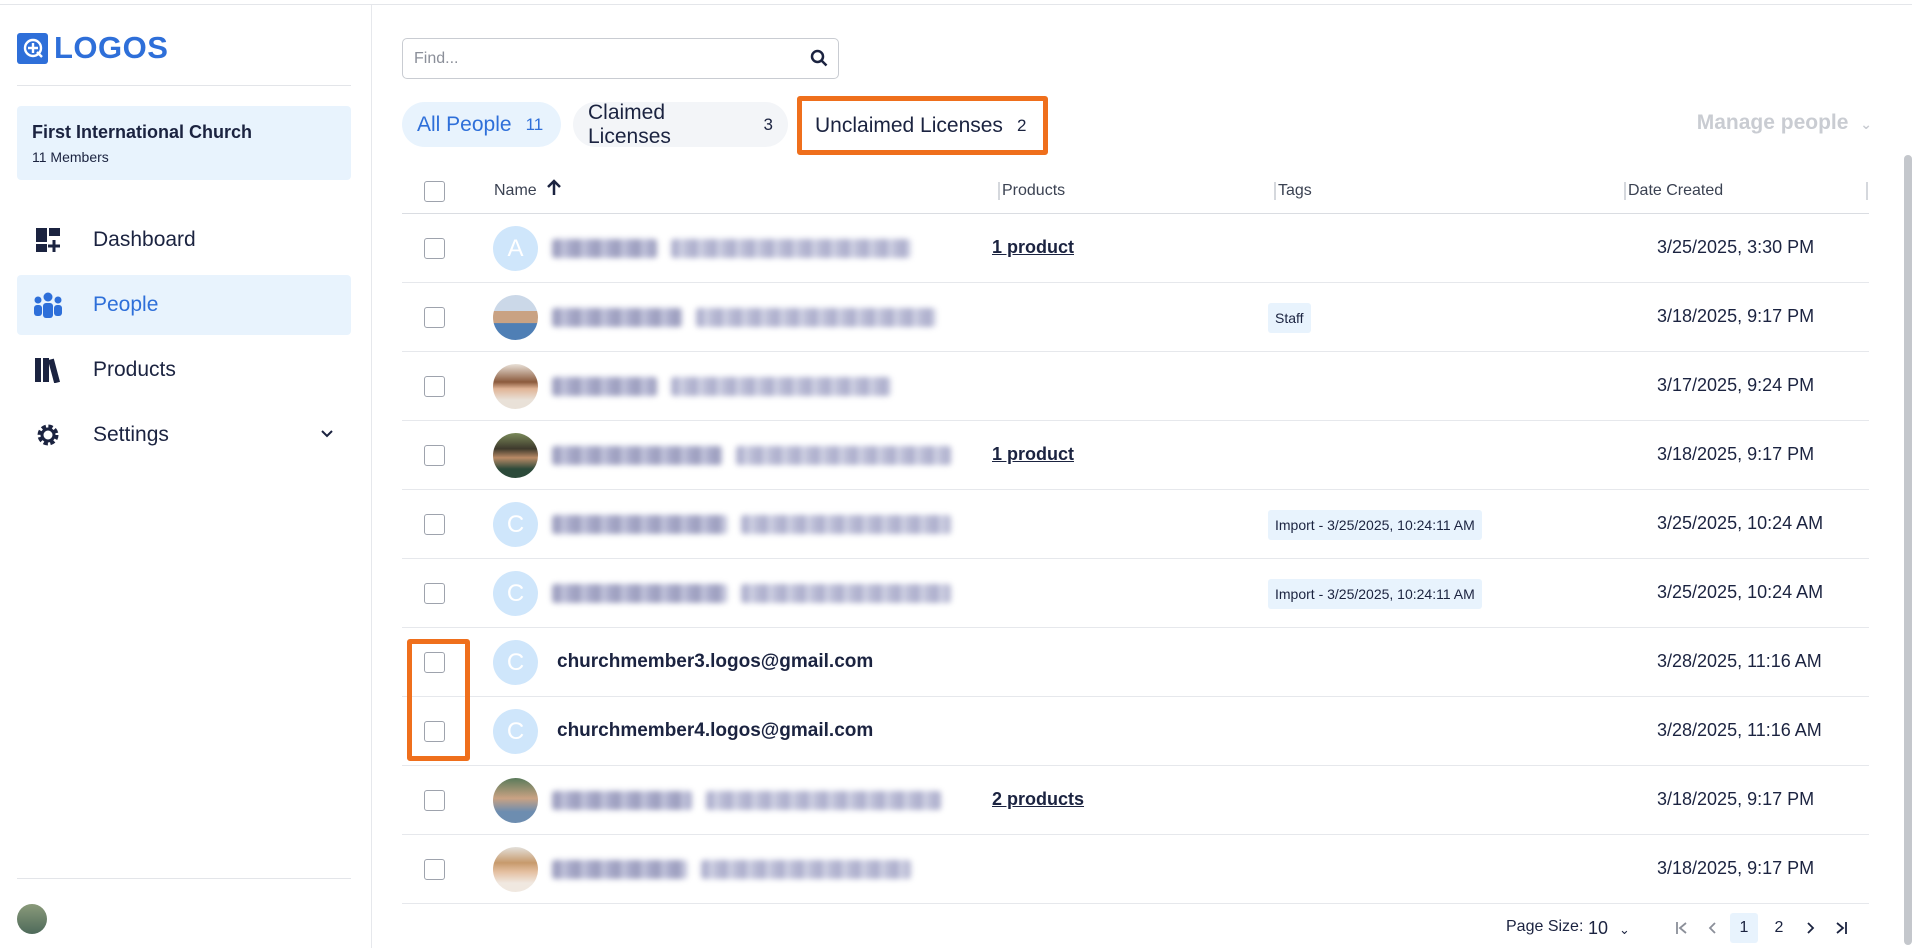 This screenshot has height=948, width=1912. Describe the element at coordinates (922, 125) in the screenshot. I see `tab-unclaimed-licenses: Unclaimed Licenses 2` at that location.